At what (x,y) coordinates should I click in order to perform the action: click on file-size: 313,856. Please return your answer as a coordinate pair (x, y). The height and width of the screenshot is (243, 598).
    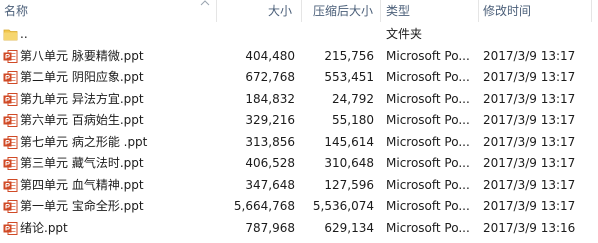
    Looking at the image, I should click on (270, 141).